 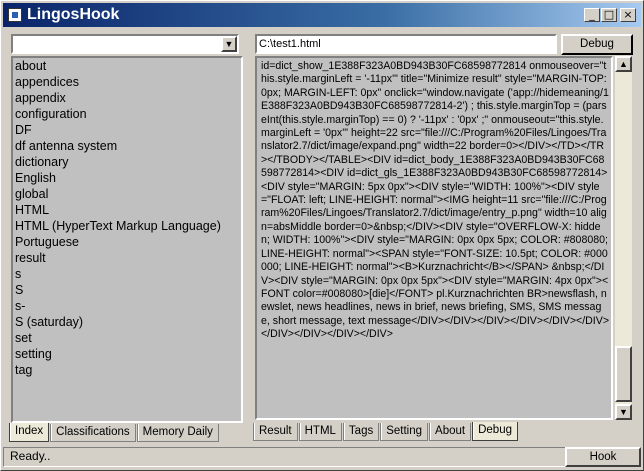 I want to click on list-item: HTML, so click(x=127, y=210).